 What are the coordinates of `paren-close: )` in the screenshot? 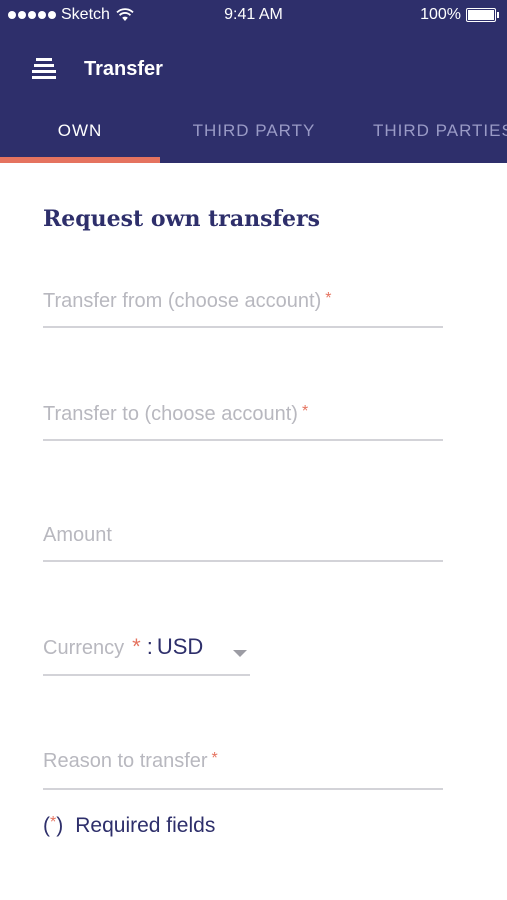 It's located at (60, 825).